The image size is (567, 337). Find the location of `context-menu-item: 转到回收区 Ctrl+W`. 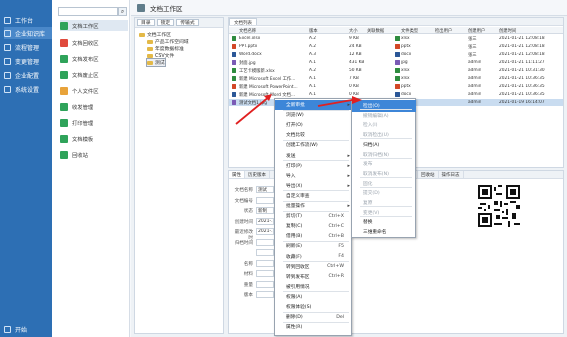

context-menu-item: 转到回收区 Ctrl+W is located at coordinates (313, 267).